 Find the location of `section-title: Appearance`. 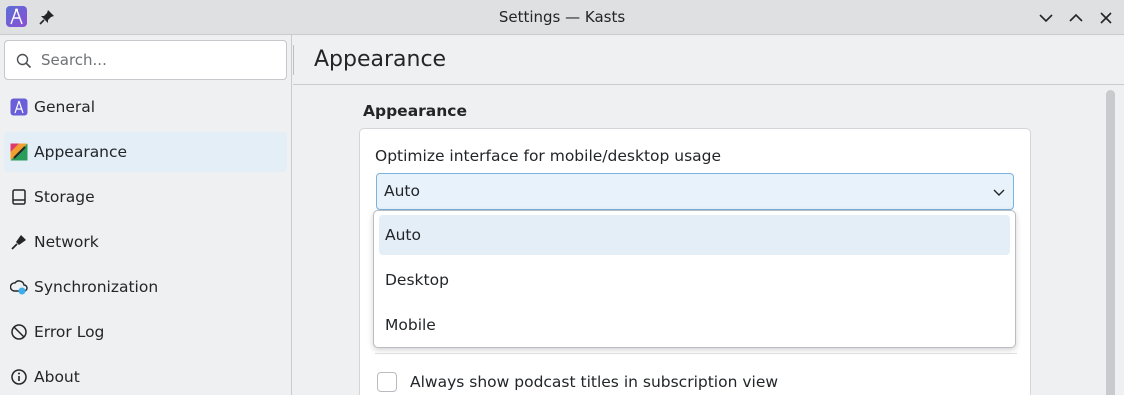

section-title: Appearance is located at coordinates (415, 111).